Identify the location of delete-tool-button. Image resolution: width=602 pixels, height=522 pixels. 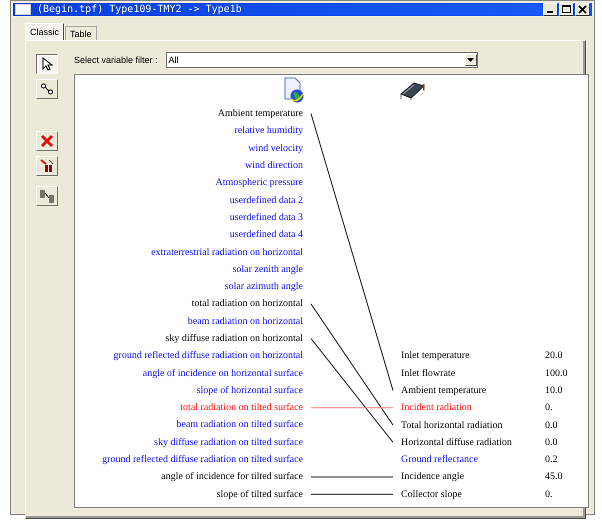
(47, 141).